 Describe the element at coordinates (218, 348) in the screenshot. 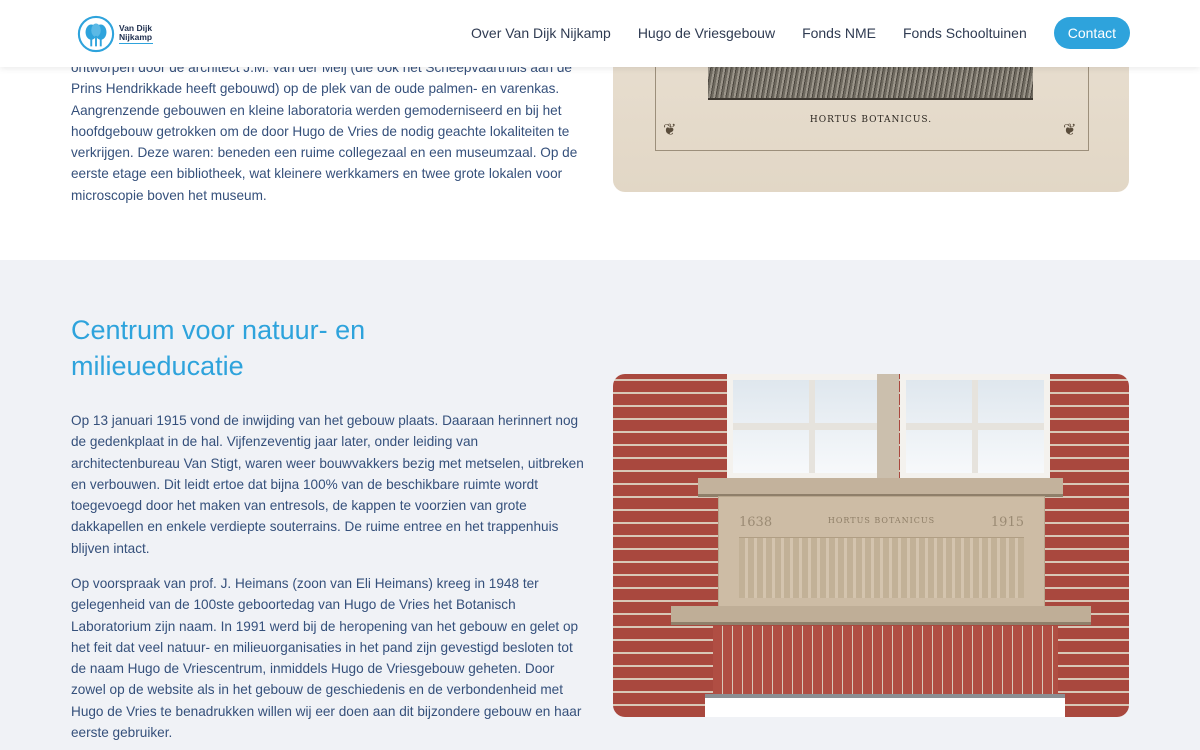

I see `section-title: Centrum voor natuur- en milieueducatie` at that location.